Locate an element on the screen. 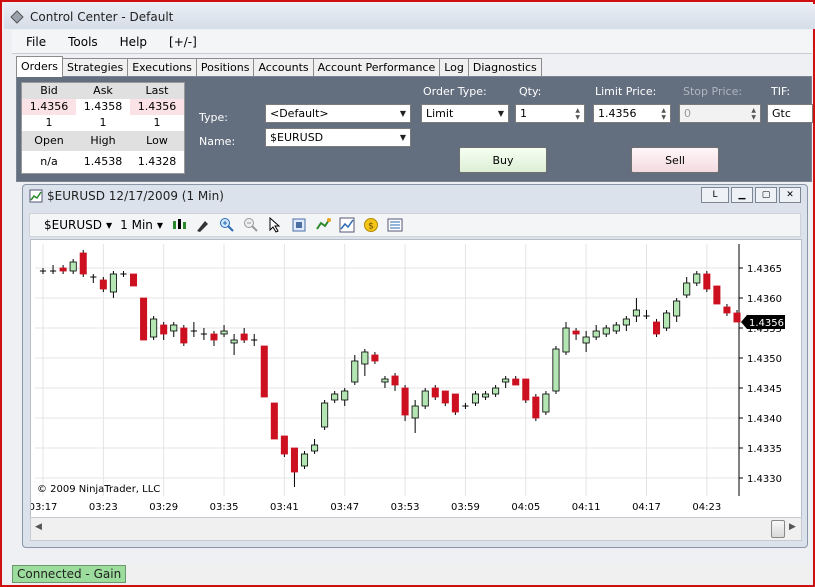 This screenshot has width=815, height=587. strategies-icon is located at coordinates (323, 225).